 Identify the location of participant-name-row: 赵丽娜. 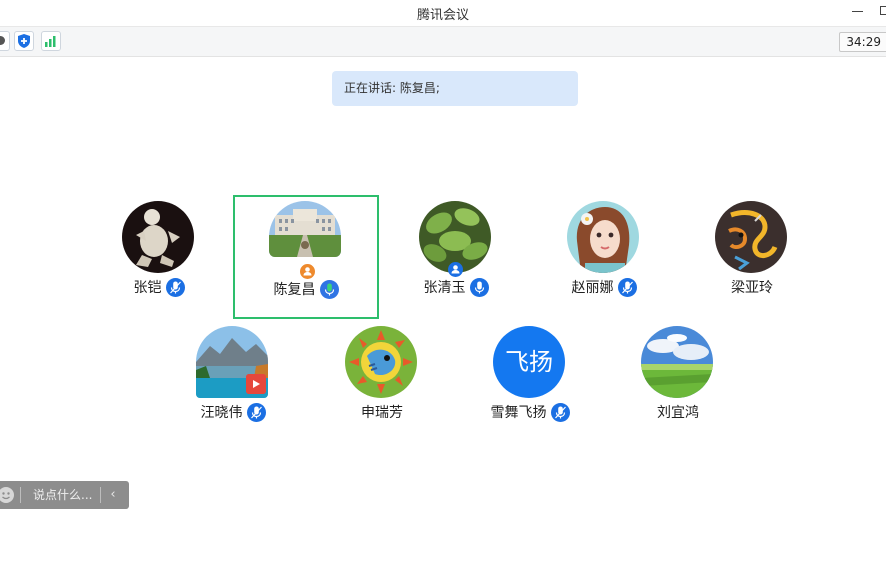
(604, 287).